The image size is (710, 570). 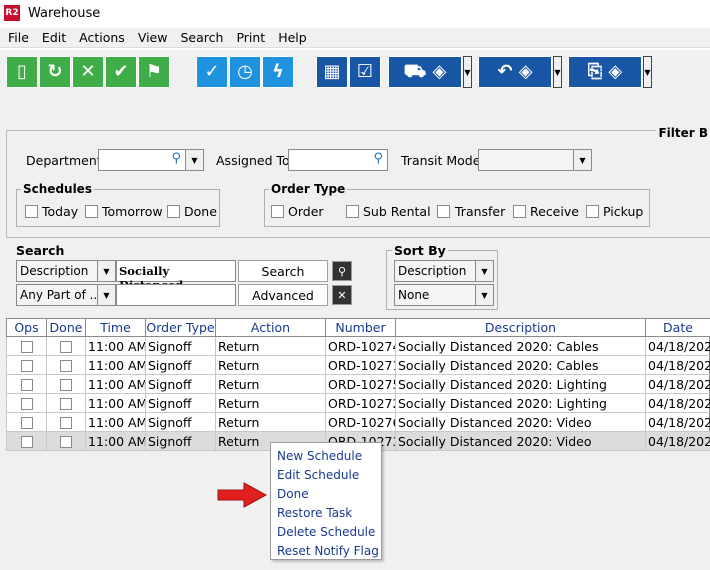 What do you see at coordinates (66, 327) in the screenshot?
I see `column-header-done: Done` at bounding box center [66, 327].